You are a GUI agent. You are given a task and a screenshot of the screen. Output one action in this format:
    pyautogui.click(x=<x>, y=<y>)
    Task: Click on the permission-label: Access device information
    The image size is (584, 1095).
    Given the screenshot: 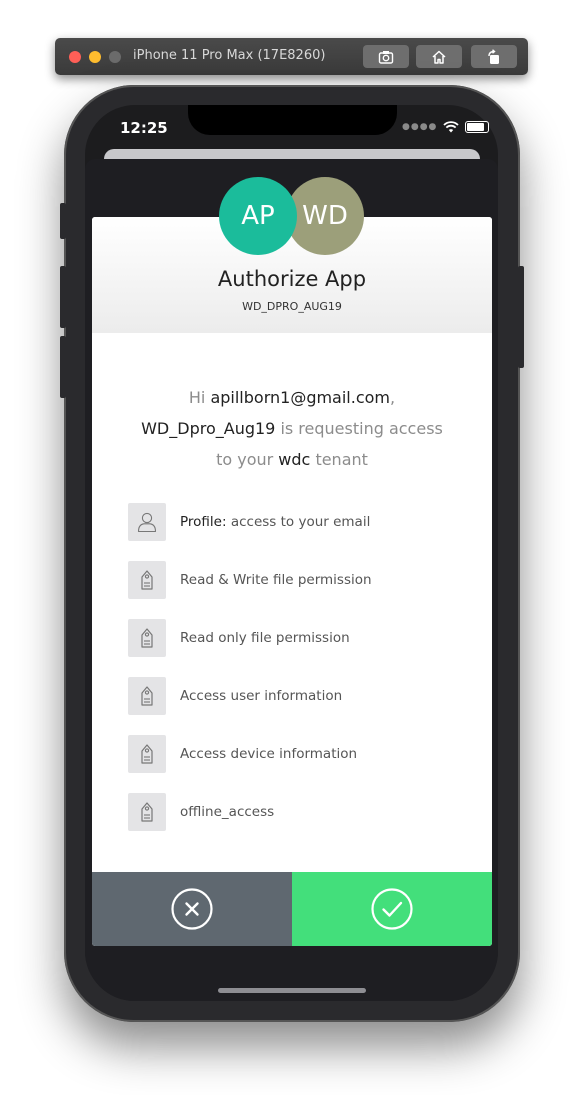 What is the action you would take?
    pyautogui.click(x=269, y=754)
    